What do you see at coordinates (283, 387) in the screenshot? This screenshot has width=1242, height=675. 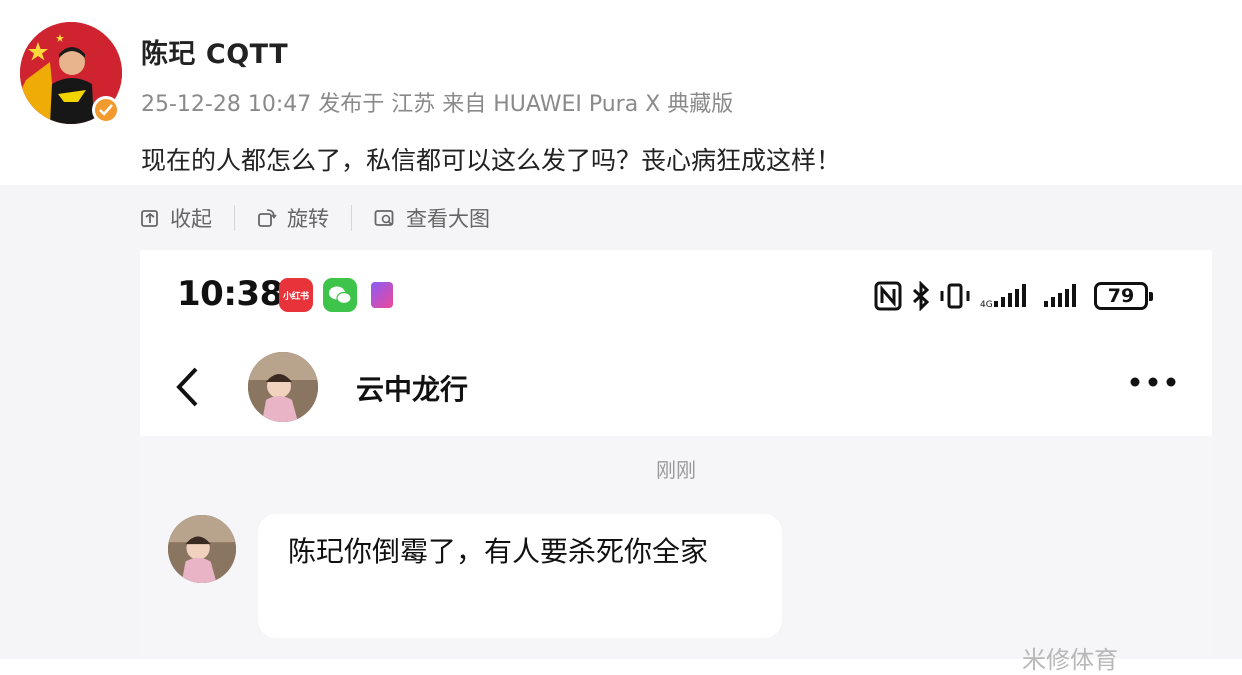 I see `contact-avatar` at bounding box center [283, 387].